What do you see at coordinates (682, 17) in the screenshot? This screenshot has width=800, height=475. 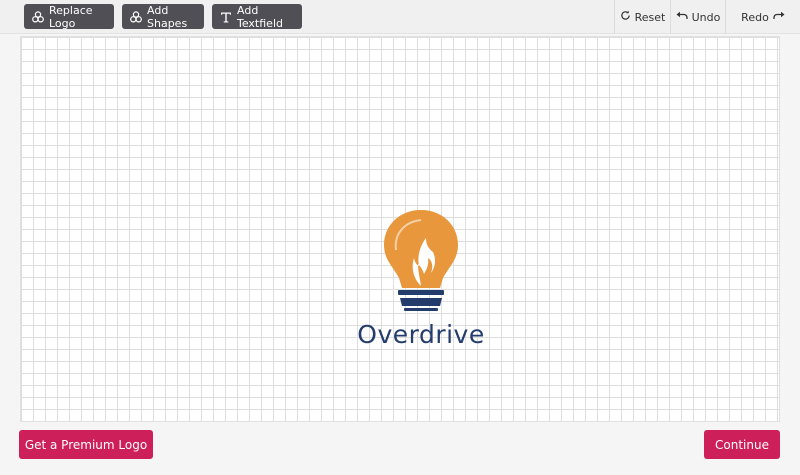 I see `undo-icon` at bounding box center [682, 17].